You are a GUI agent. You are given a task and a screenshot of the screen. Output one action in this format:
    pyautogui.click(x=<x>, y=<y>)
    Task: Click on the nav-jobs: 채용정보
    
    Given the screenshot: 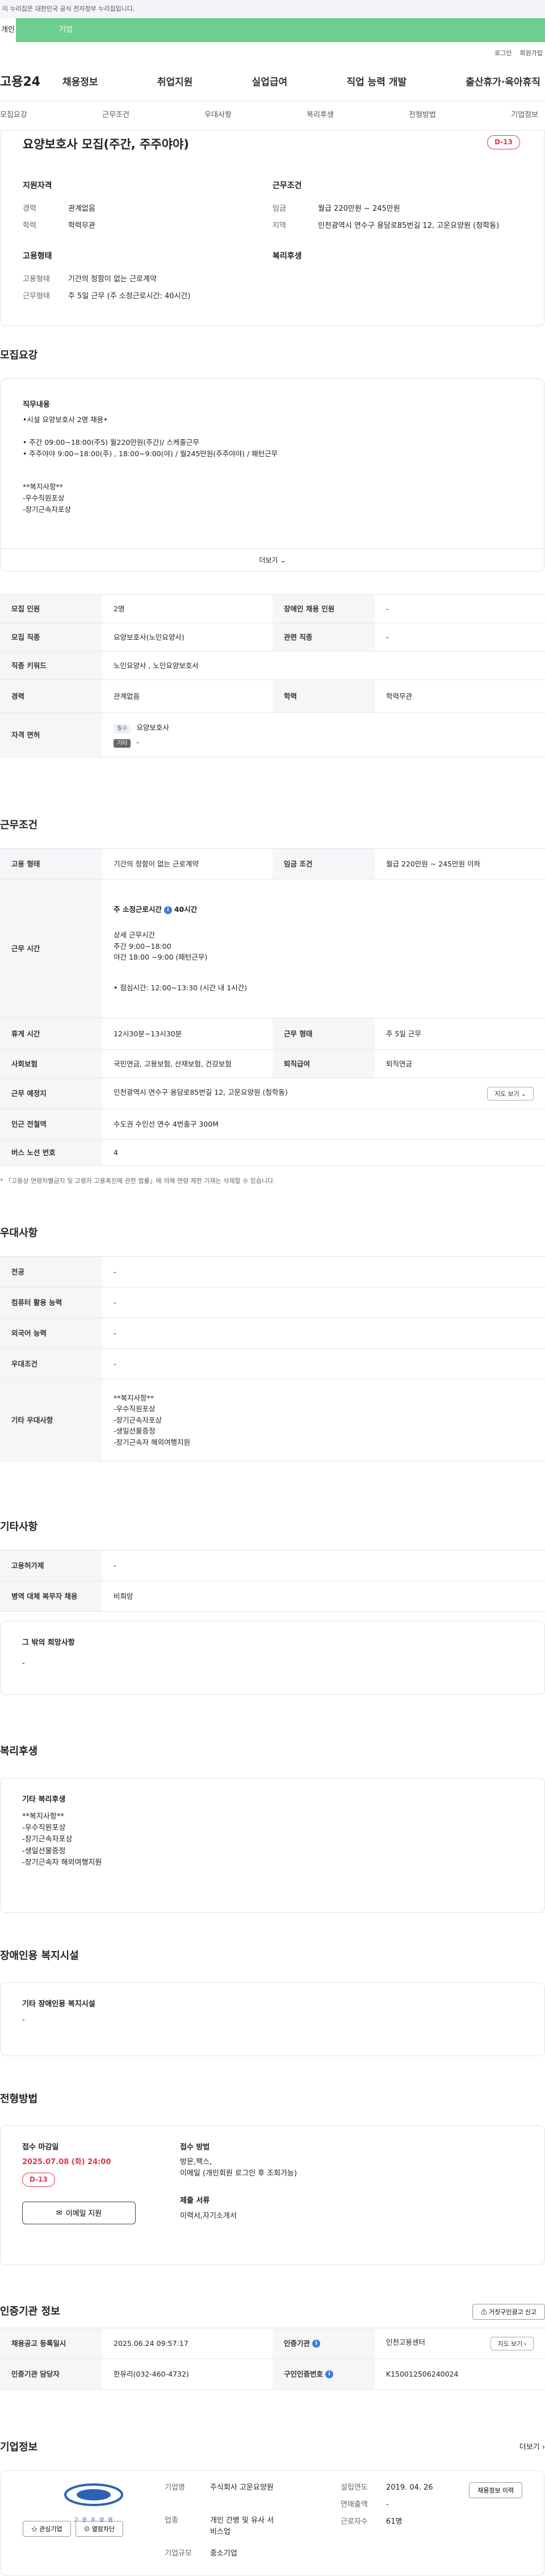 What is the action you would take?
    pyautogui.click(x=80, y=82)
    